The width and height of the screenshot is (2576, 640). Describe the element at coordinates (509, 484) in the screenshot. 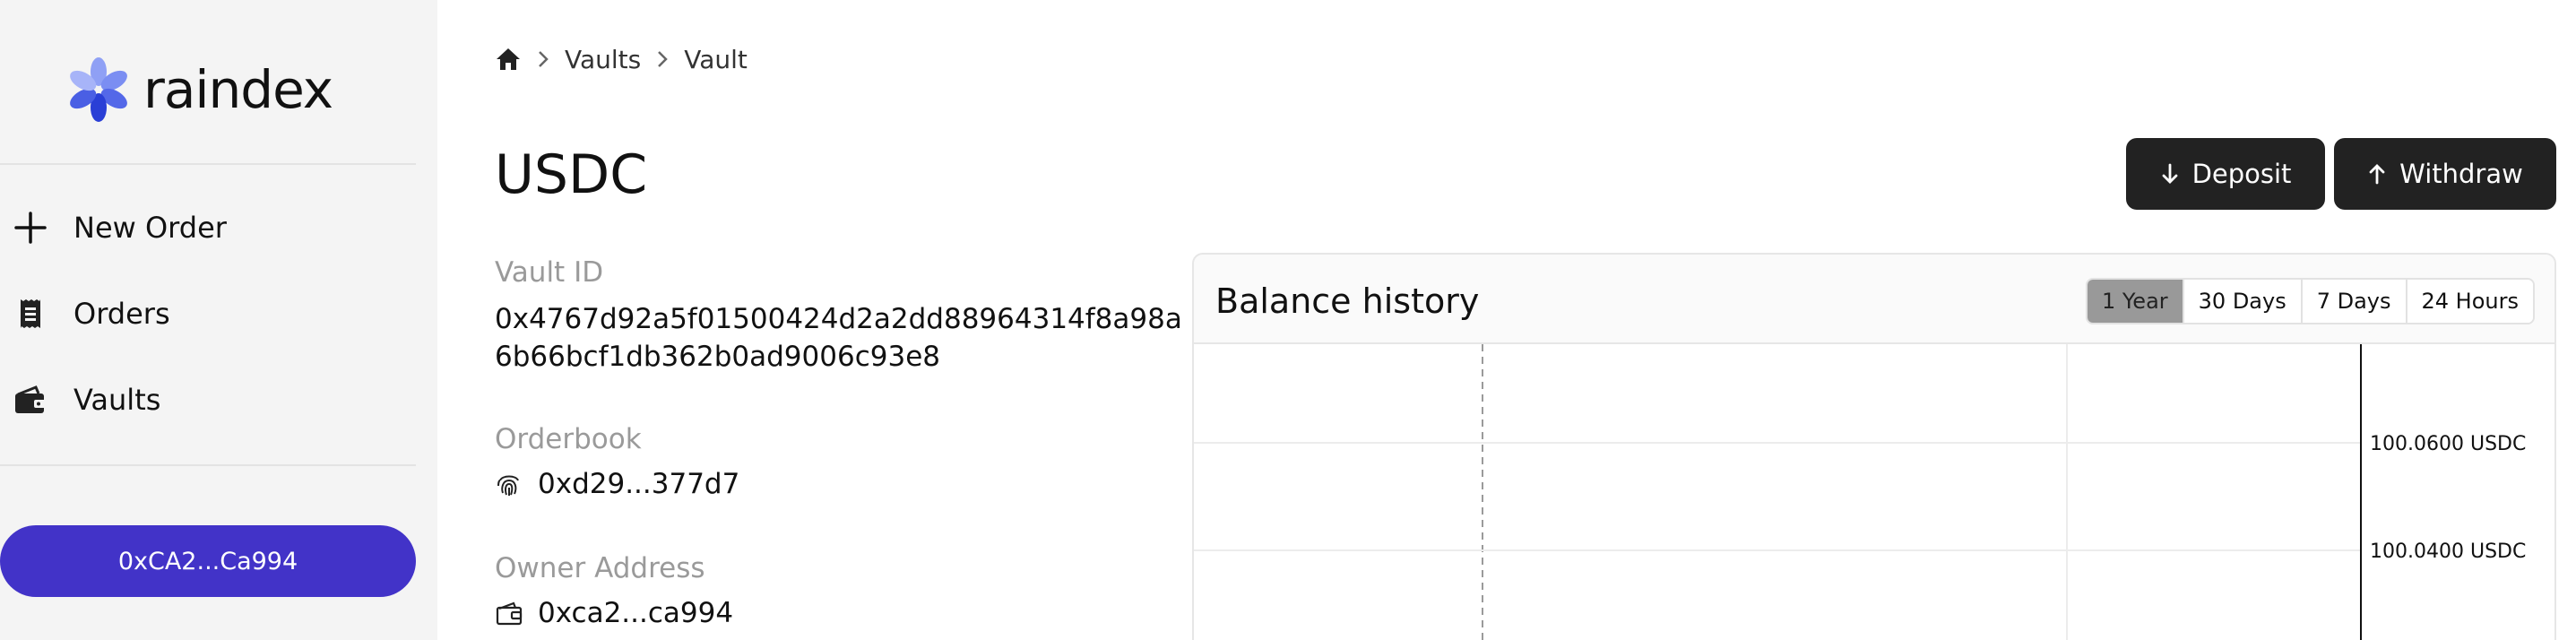

I see `fingerprint-icon` at that location.